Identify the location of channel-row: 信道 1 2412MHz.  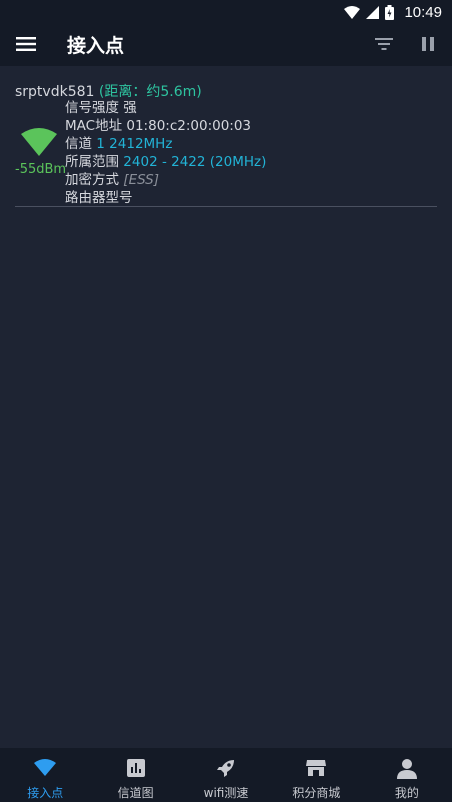
(165, 144).